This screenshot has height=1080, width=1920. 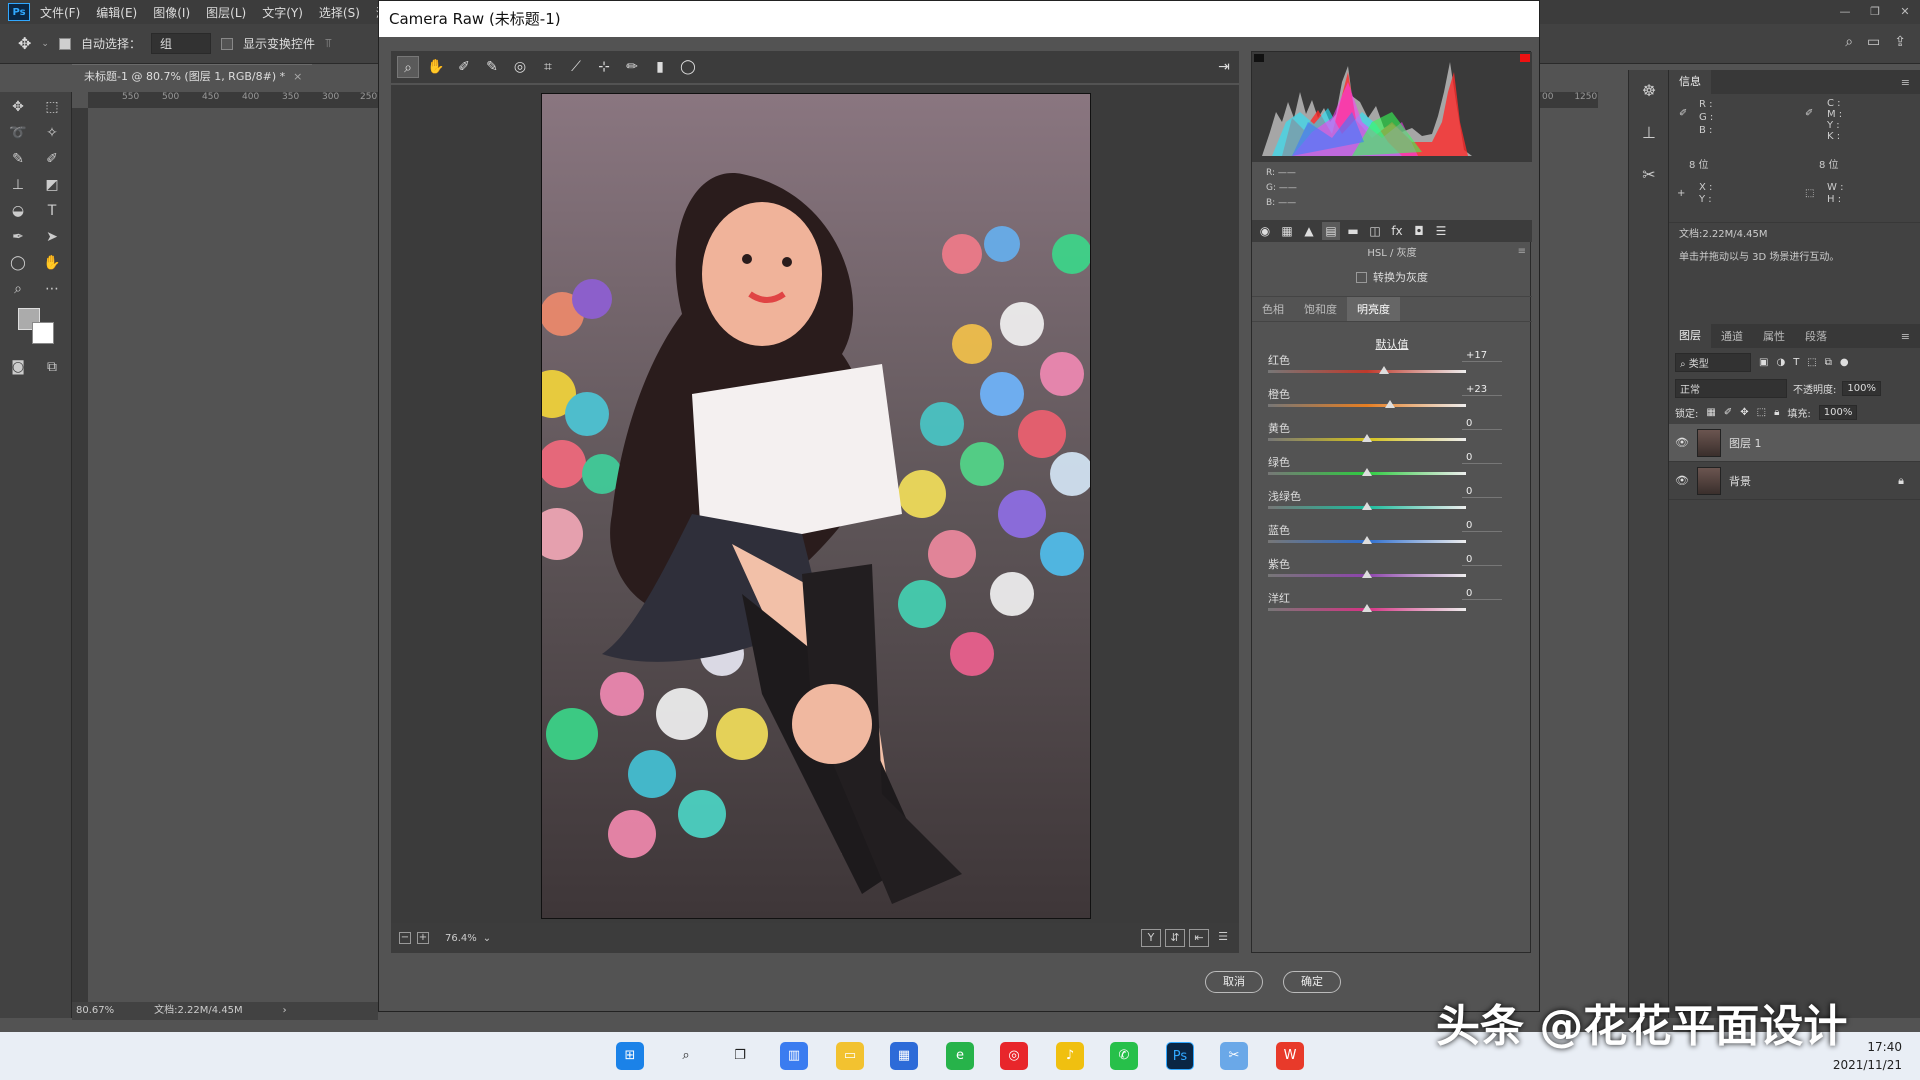 I want to click on 3d-rotate-icon: ☸, so click(x=1649, y=91).